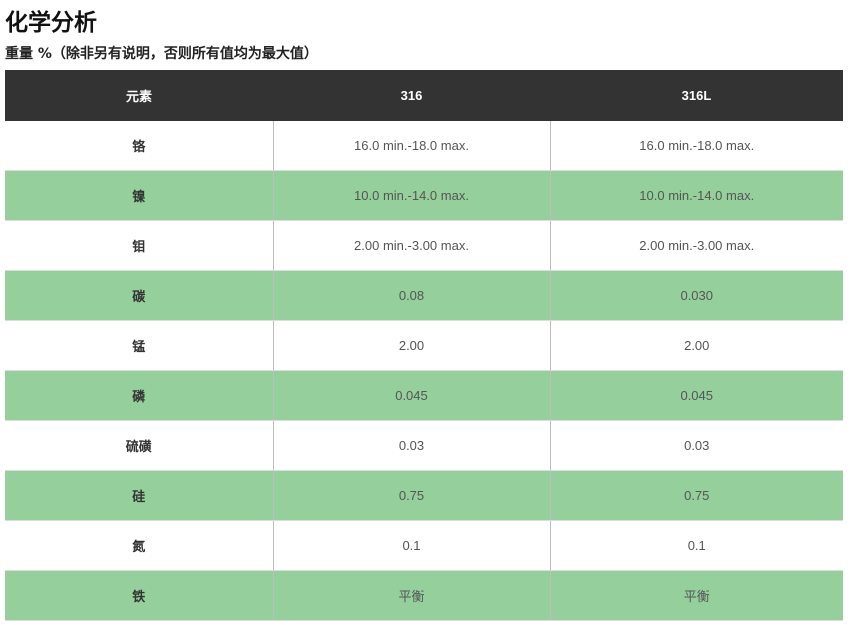  I want to click on table-row: 磷 0.045 0.045, so click(424, 395).